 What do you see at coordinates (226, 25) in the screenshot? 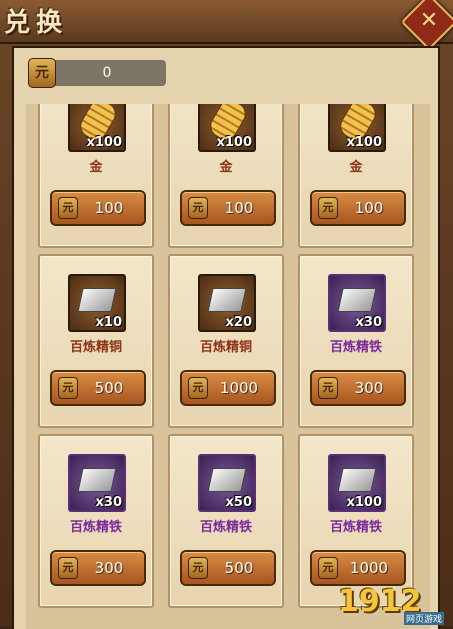
I see `title-bar: 兑换 ✕` at bounding box center [226, 25].